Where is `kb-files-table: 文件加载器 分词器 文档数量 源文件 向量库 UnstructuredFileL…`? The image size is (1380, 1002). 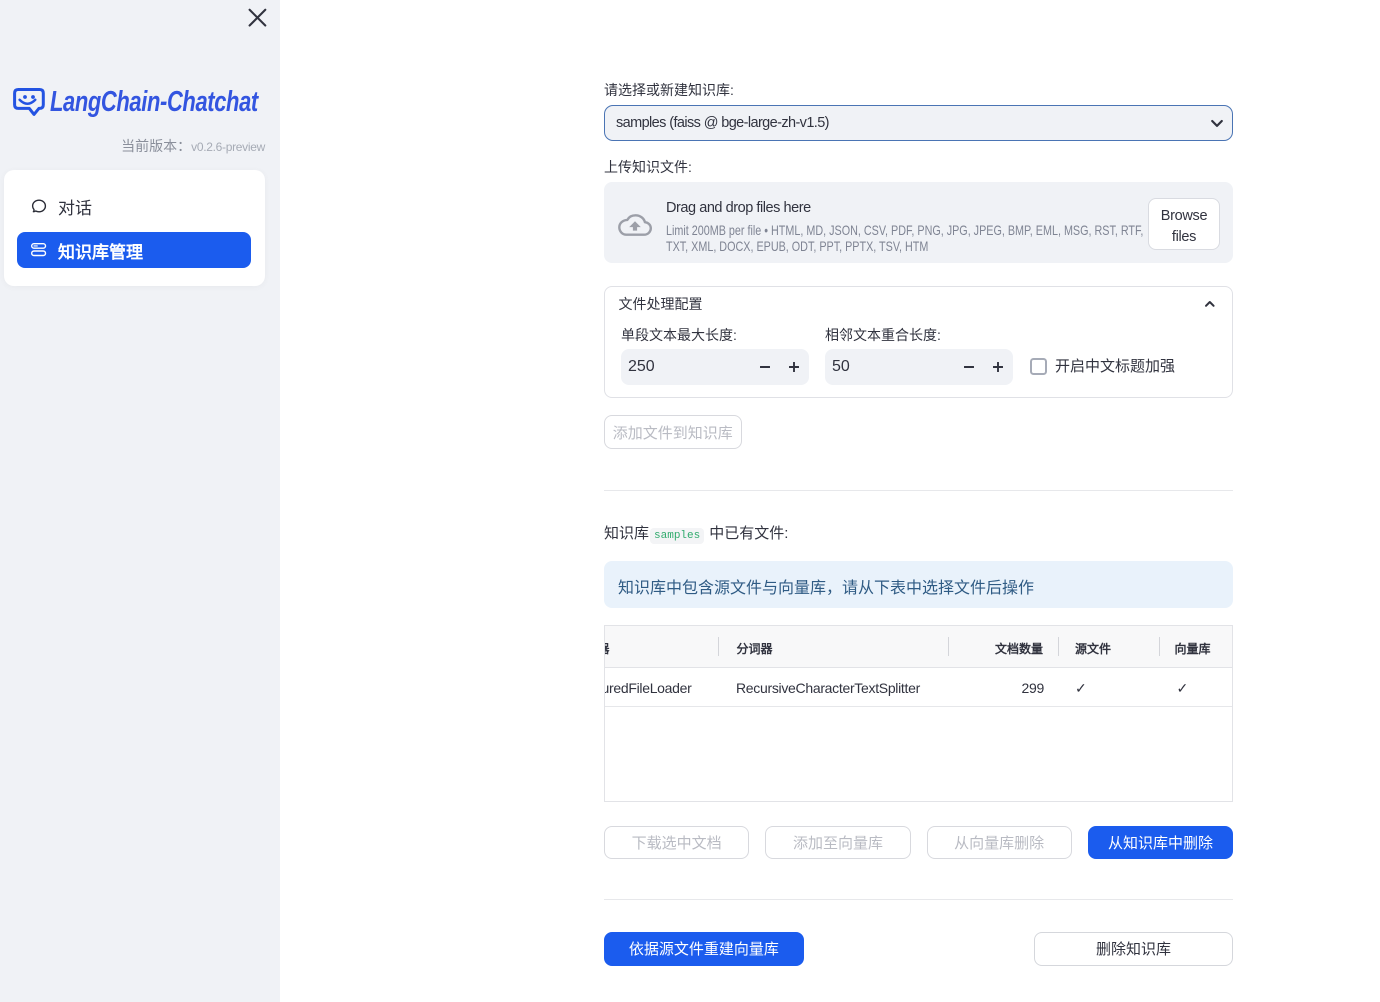 kb-files-table: 文件加载器 分词器 文档数量 源文件 向量库 UnstructuredFileL… is located at coordinates (918, 713).